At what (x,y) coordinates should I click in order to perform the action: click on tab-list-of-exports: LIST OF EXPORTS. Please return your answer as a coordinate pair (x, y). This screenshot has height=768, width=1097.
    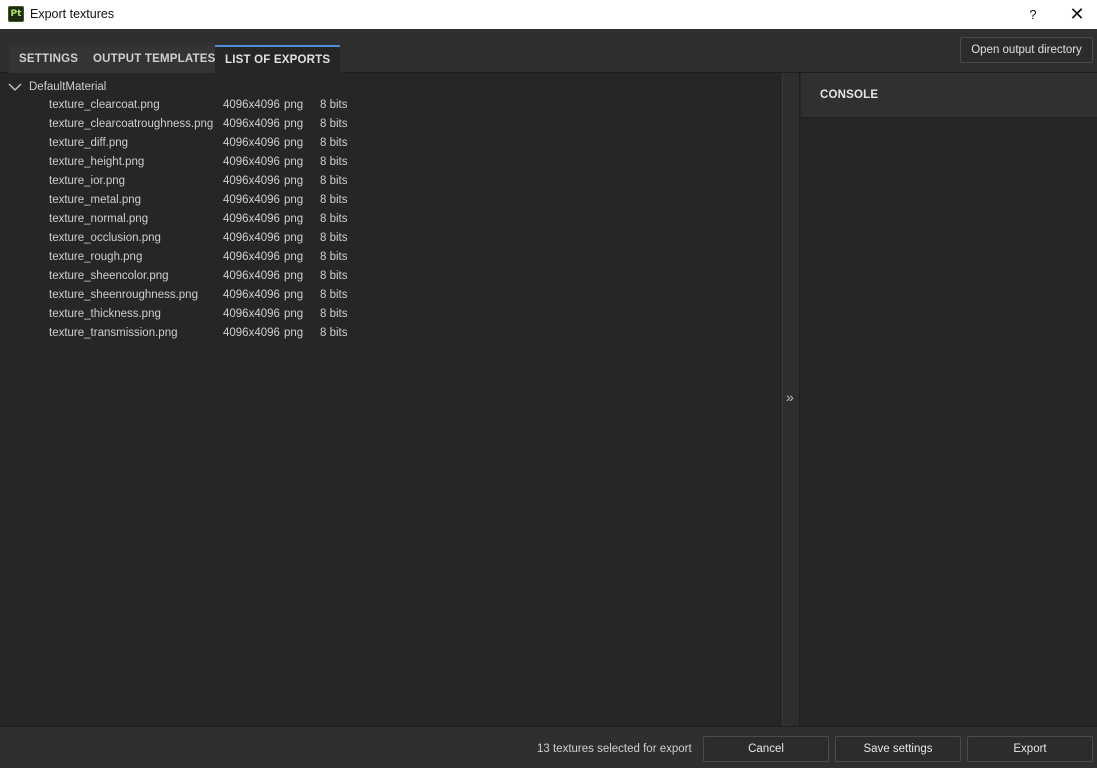
    Looking at the image, I should click on (278, 59).